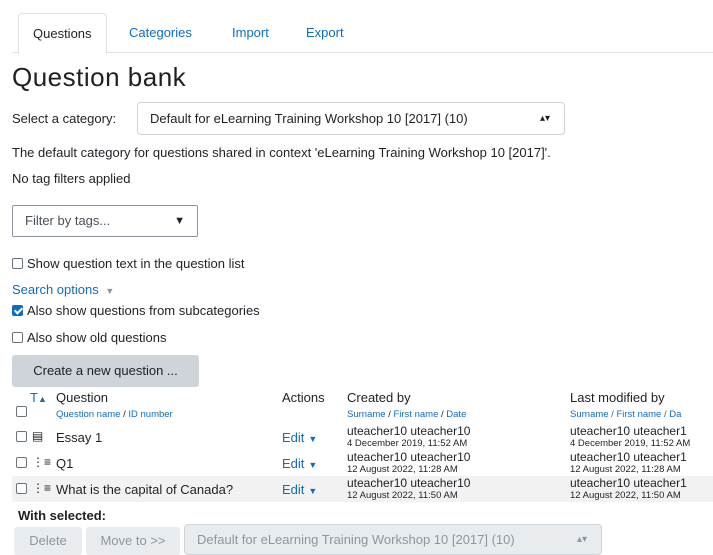 This screenshot has width=713, height=555. Describe the element at coordinates (62, 515) in the screenshot. I see `with-selected-label: With selected:` at that location.